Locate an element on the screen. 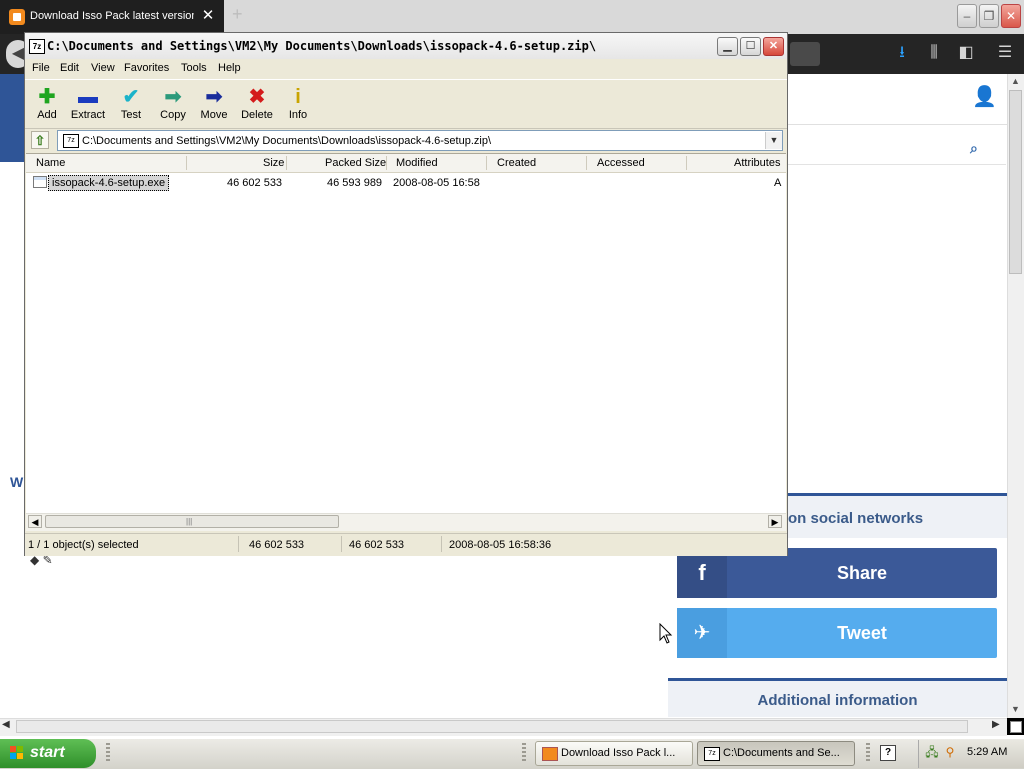  extract-button: ▬ Extract is located at coordinates (88, 105).